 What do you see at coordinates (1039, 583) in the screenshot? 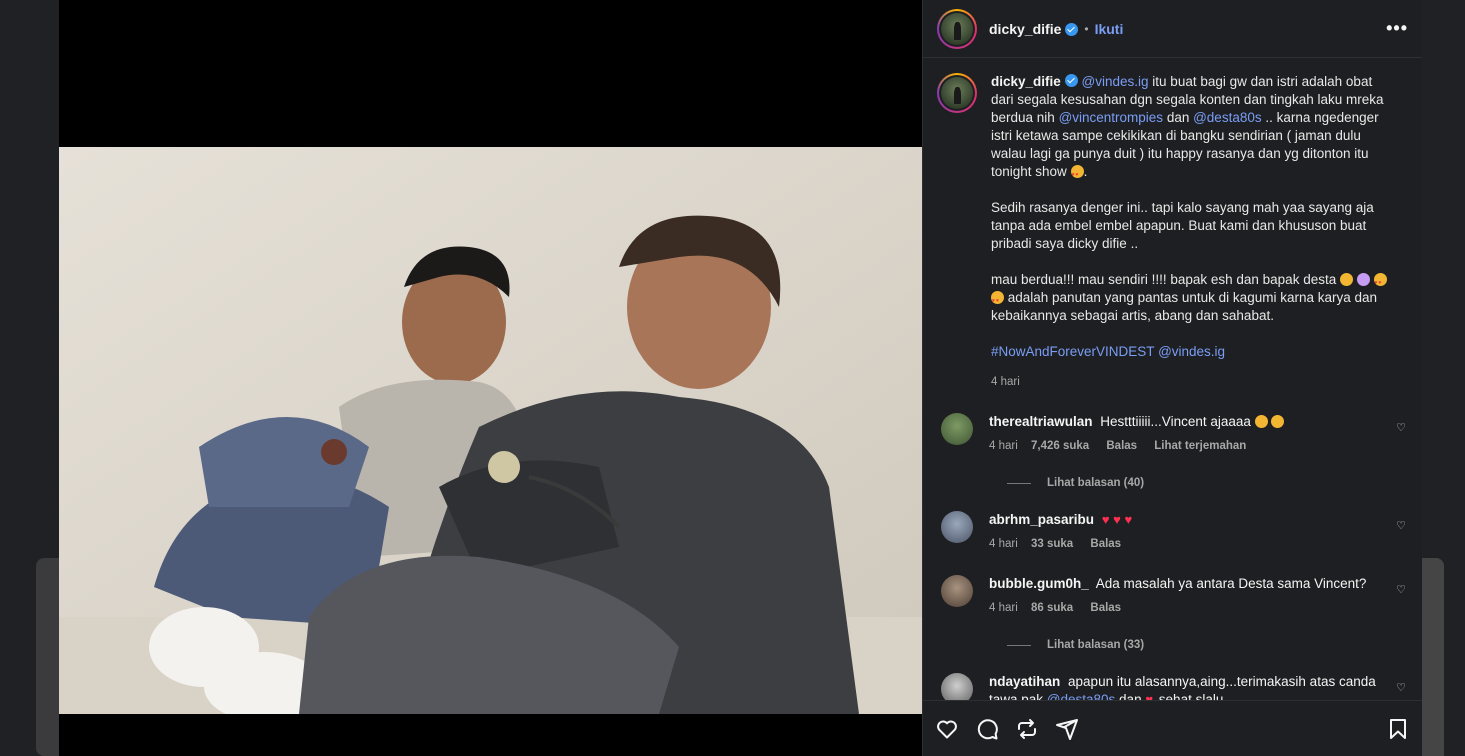
I see `commenter-username: bubble.gum0h_` at bounding box center [1039, 583].